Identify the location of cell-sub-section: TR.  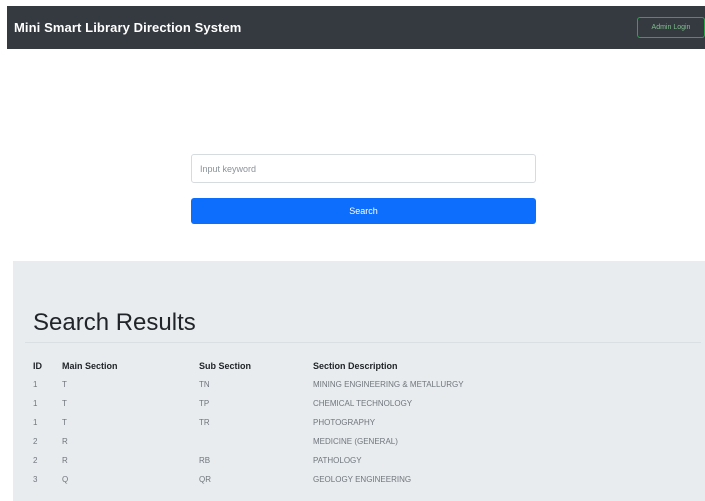
(204, 422).